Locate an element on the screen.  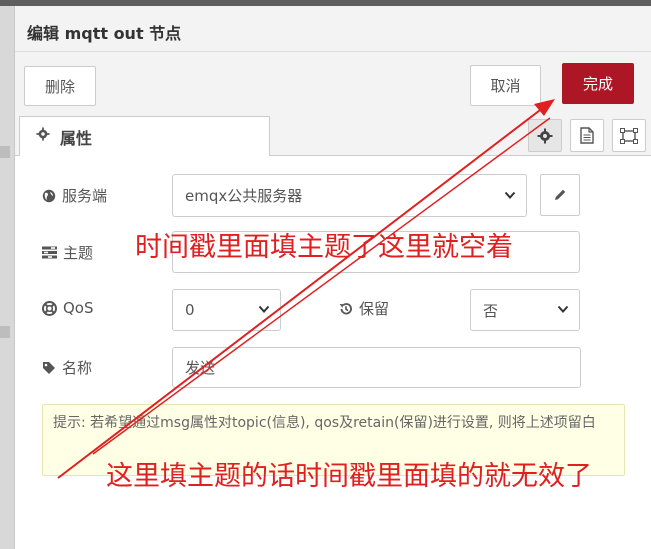
qos-label: QoS is located at coordinates (78, 308).